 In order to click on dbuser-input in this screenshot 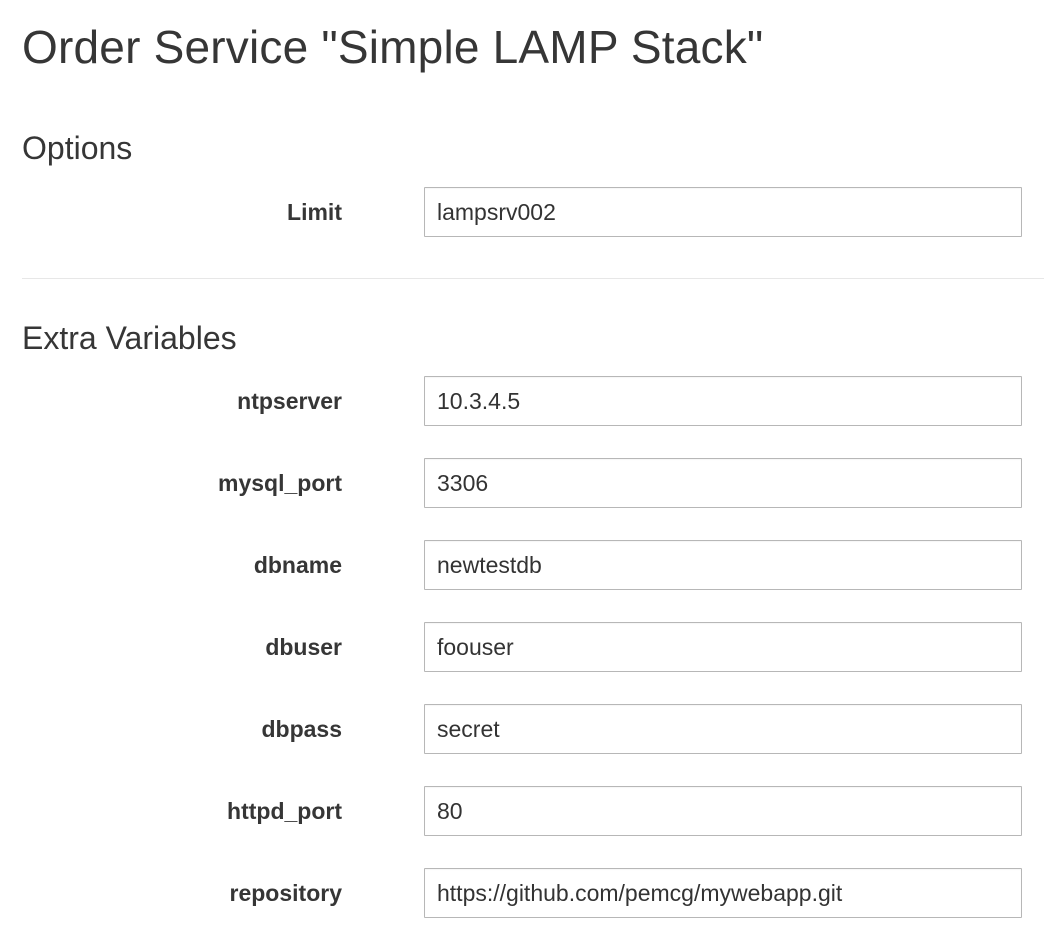, I will do `click(723, 647)`.